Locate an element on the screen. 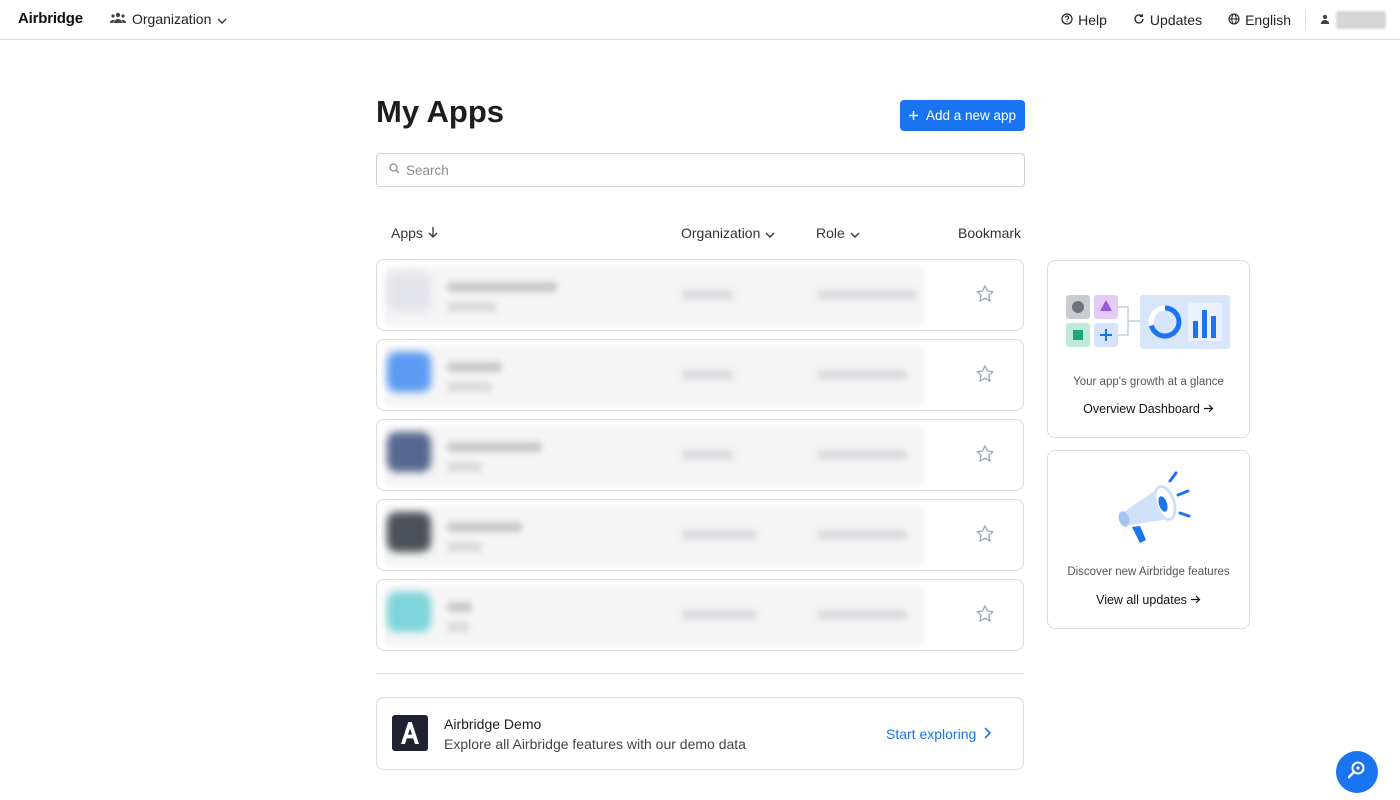 Image resolution: width=1400 pixels, height=800 pixels. start-exploring-link: Start exploring is located at coordinates (939, 734).